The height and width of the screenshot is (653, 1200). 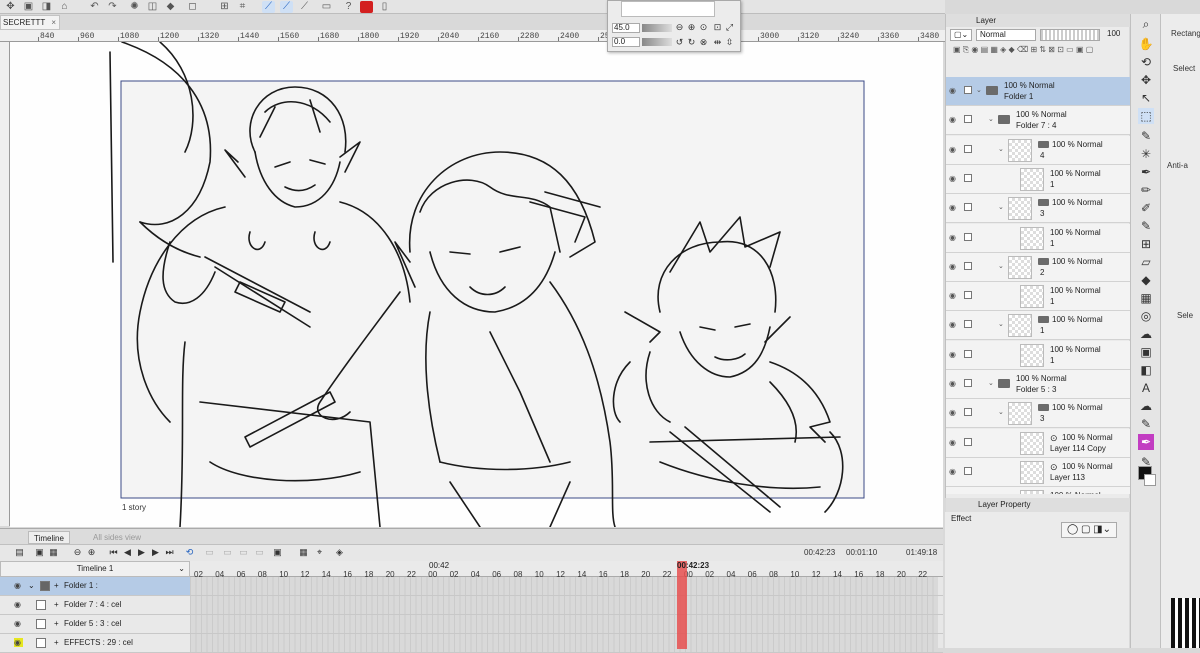 I want to click on edit-timeline-icon: ▦, so click(x=53, y=552).